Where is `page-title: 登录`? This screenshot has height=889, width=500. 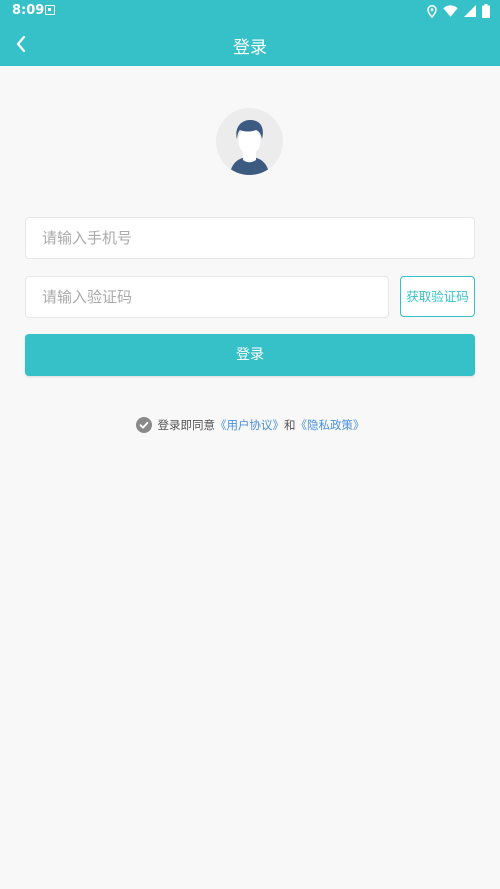 page-title: 登录 is located at coordinates (250, 48).